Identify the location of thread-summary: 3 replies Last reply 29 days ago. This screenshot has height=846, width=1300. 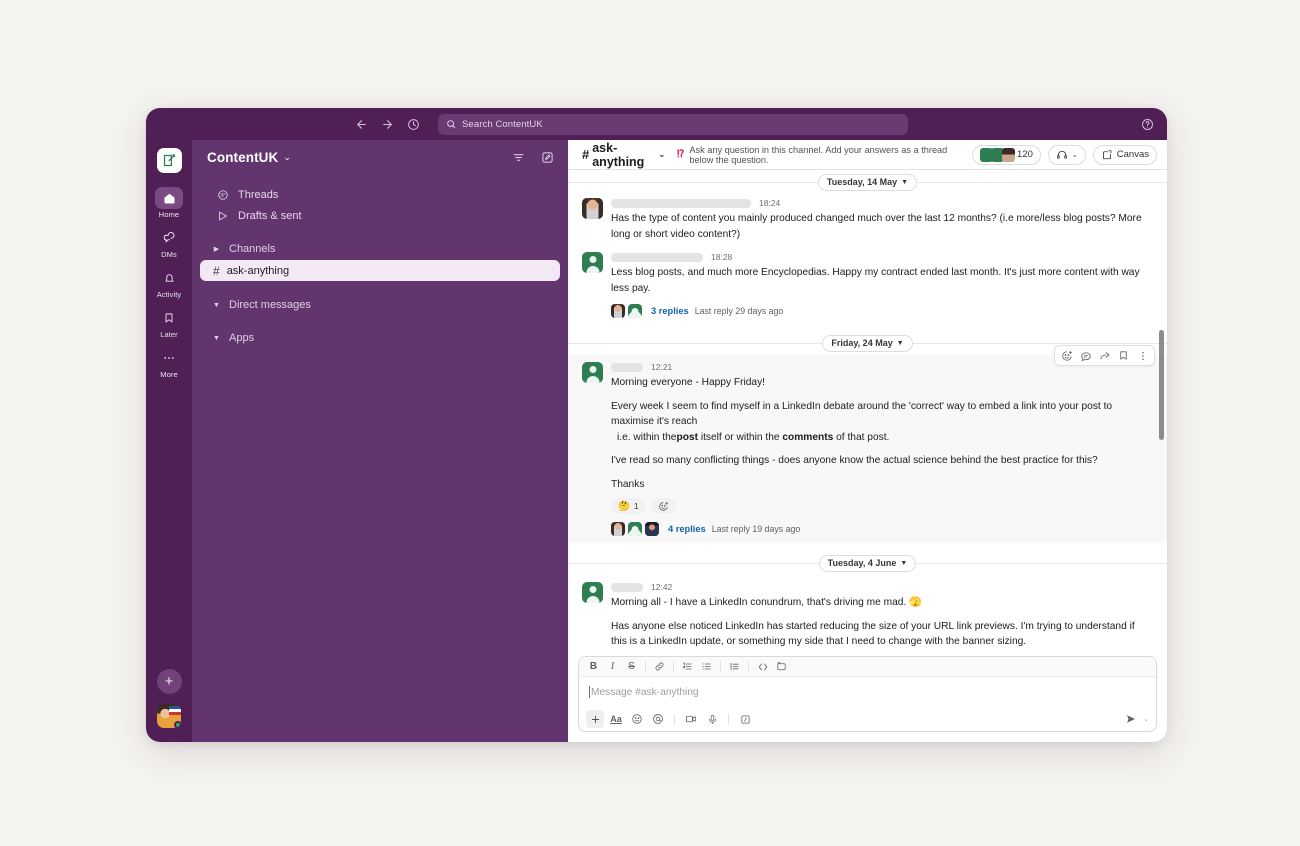
(882, 310).